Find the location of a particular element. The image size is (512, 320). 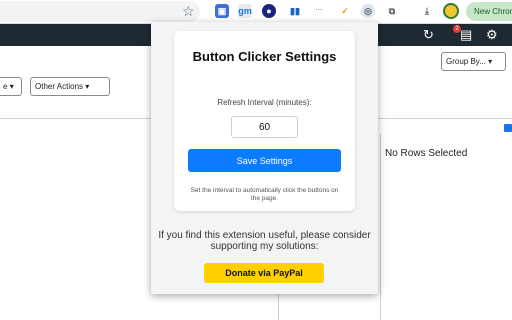

divider is located at coordinates (380, 227).